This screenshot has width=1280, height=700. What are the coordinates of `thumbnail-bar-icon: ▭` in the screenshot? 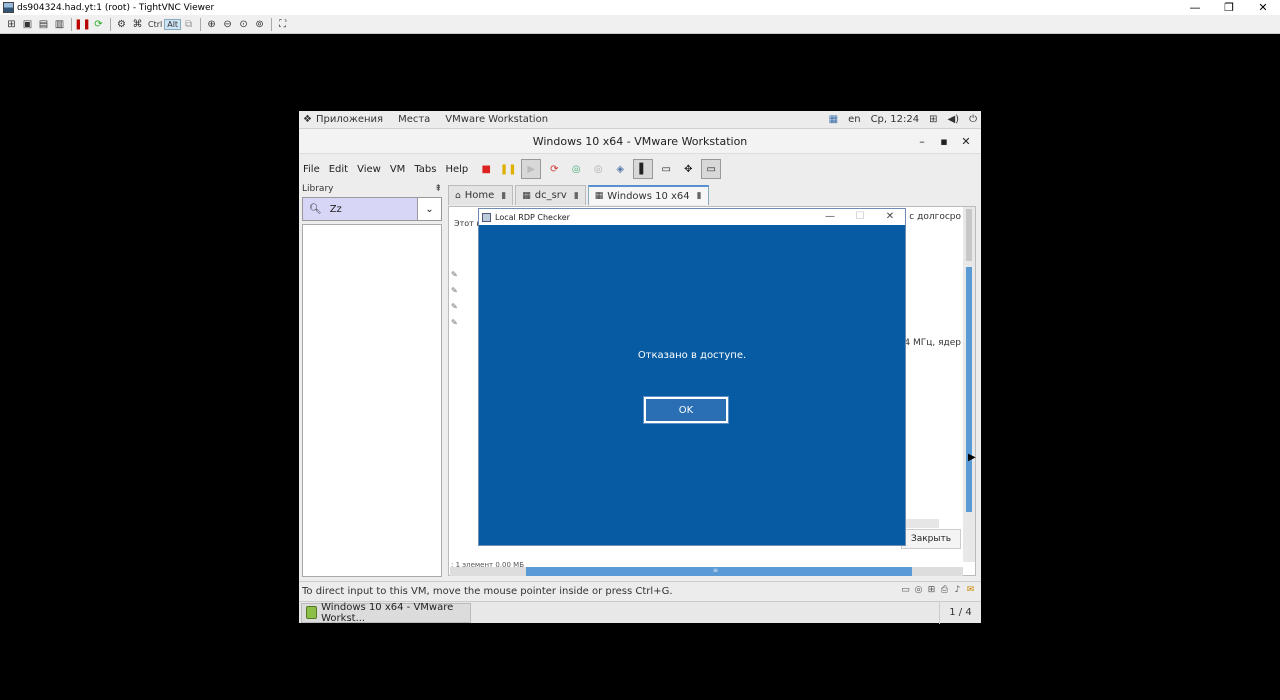 It's located at (666, 169).